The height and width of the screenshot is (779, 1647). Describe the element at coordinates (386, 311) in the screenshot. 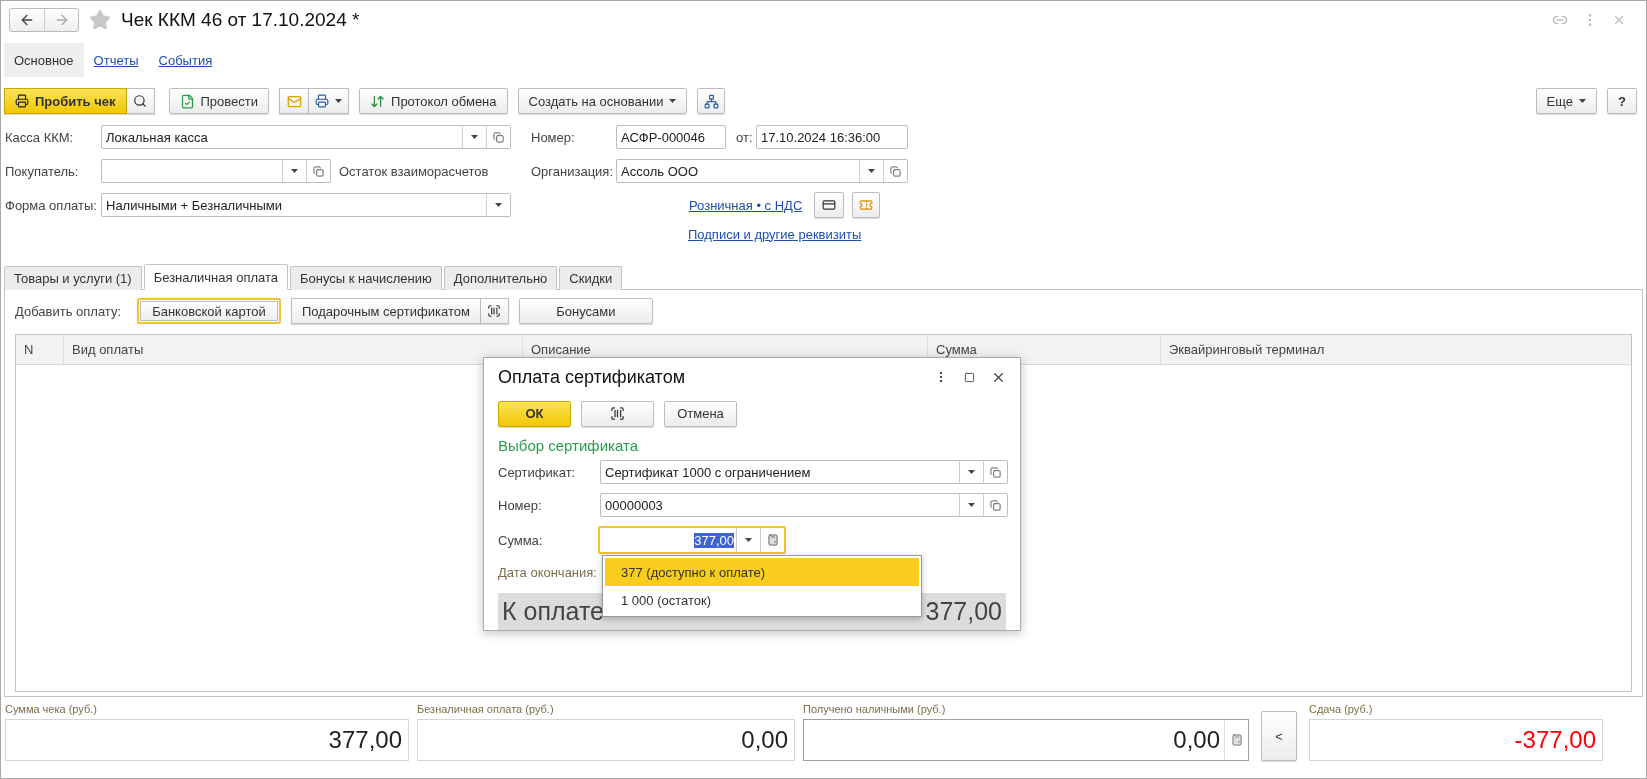

I see `add-payment-button: Подарочным сертификатом` at that location.